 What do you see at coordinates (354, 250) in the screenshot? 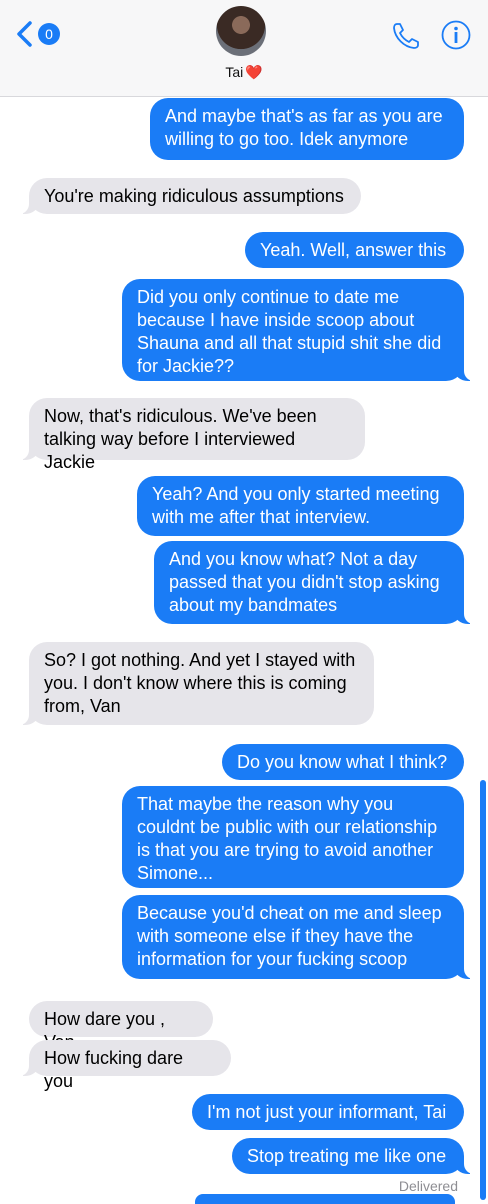
I see `message-bubble-sent: Yeah. Well, answer this` at bounding box center [354, 250].